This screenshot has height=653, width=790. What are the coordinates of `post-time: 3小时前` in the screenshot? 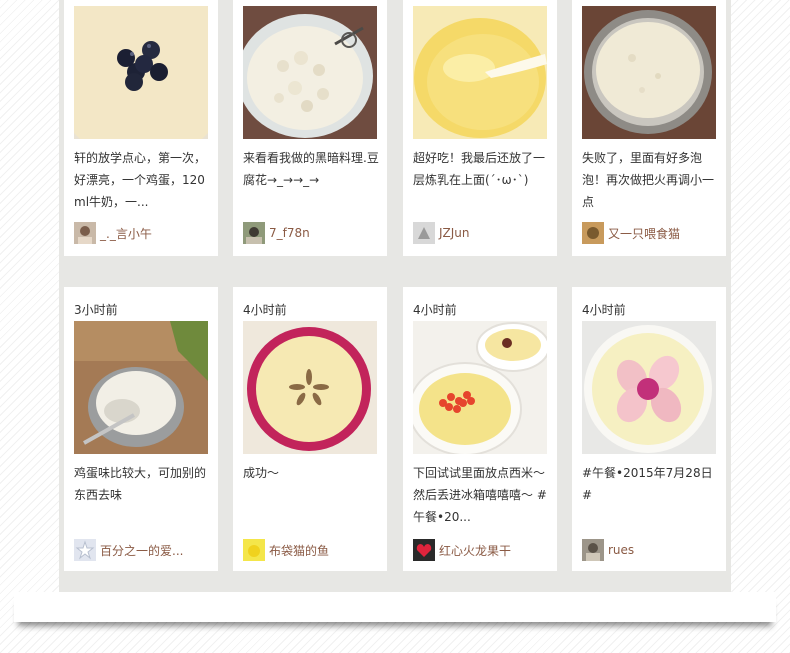 It's located at (96, 310).